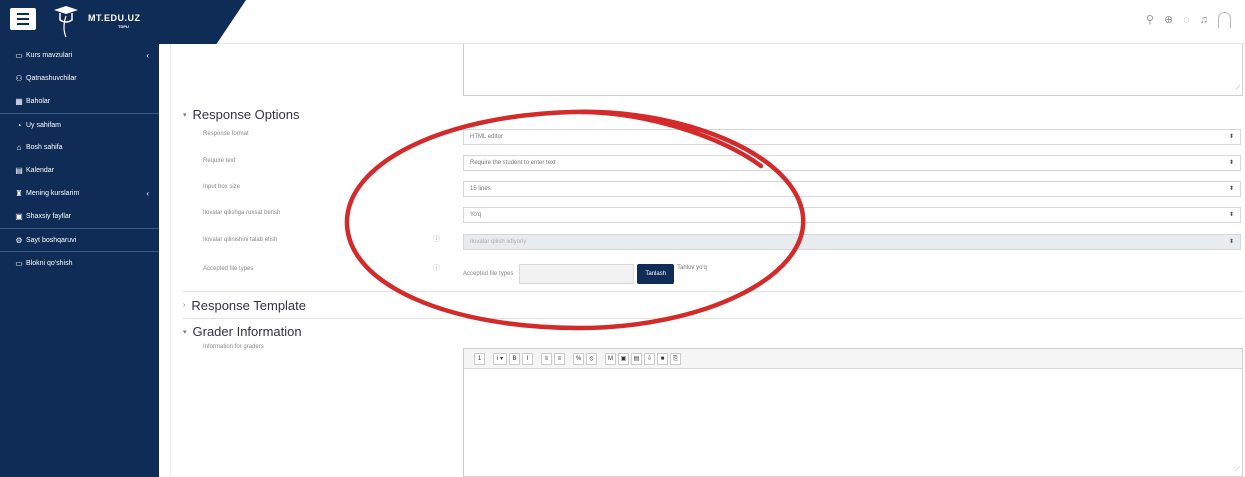 This screenshot has width=1245, height=477. What do you see at coordinates (53, 193) in the screenshot?
I see `sidebar-item-label: Mening kurslarim` at bounding box center [53, 193].